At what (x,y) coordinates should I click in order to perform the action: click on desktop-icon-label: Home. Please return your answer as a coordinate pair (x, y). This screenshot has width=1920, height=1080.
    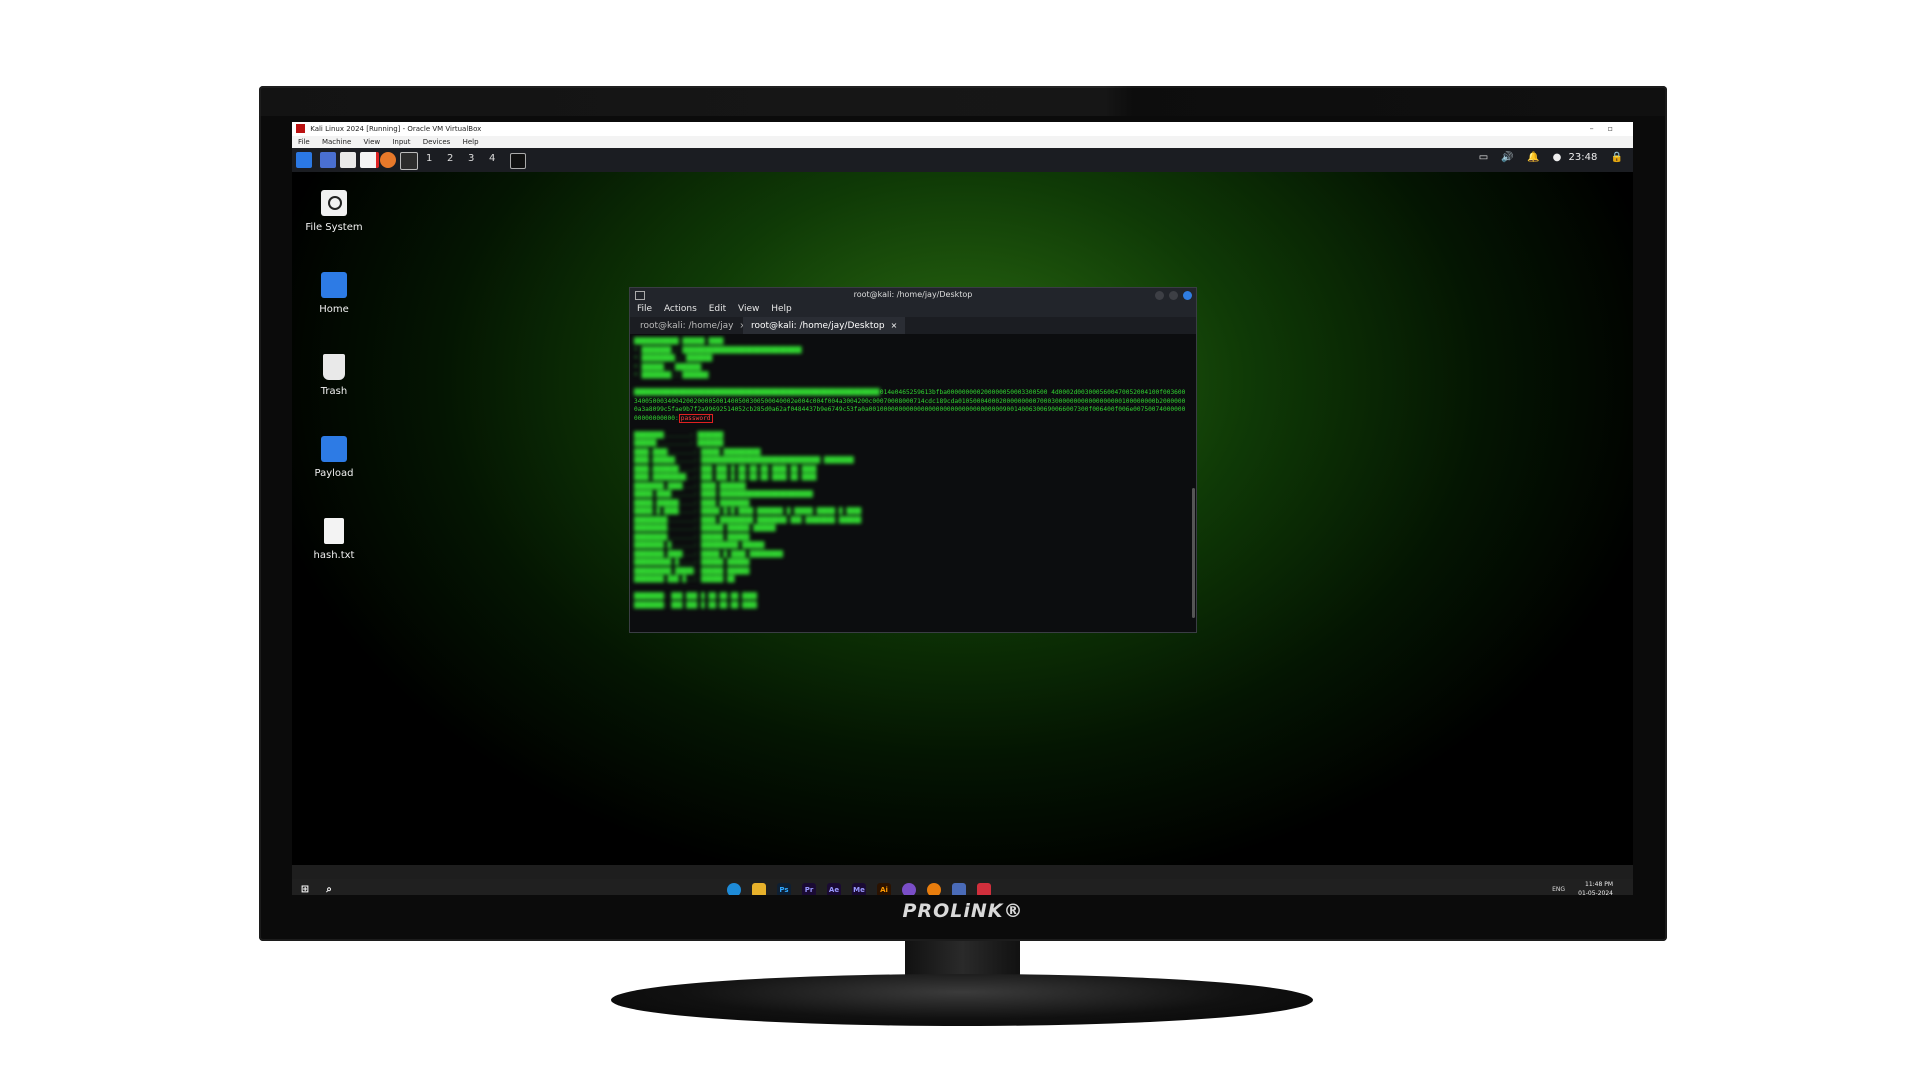
    Looking at the image, I should click on (334, 309).